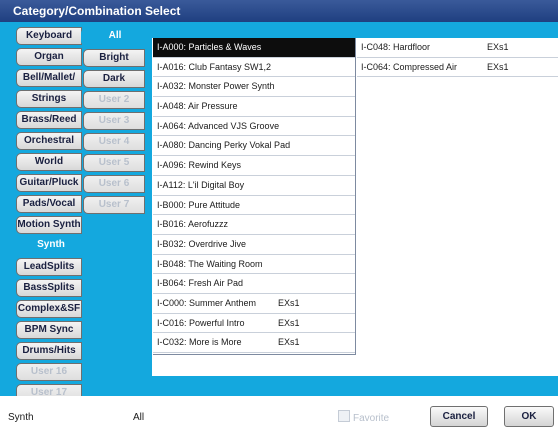 The image size is (558, 432). Describe the element at coordinates (207, 302) in the screenshot. I see `combination-name: I-C000: Summer Anthem` at that location.